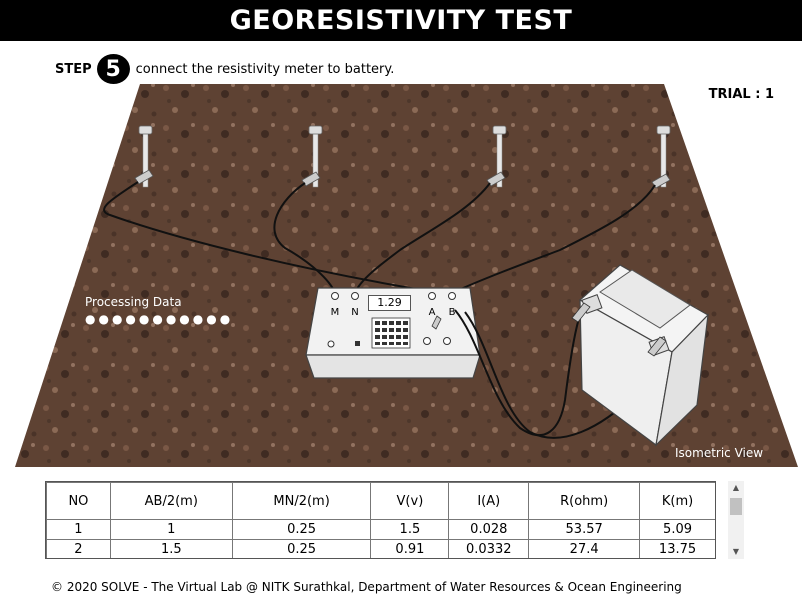 The image size is (802, 604). Describe the element at coordinates (584, 548) in the screenshot. I see `table-cell: 27.4` at that location.